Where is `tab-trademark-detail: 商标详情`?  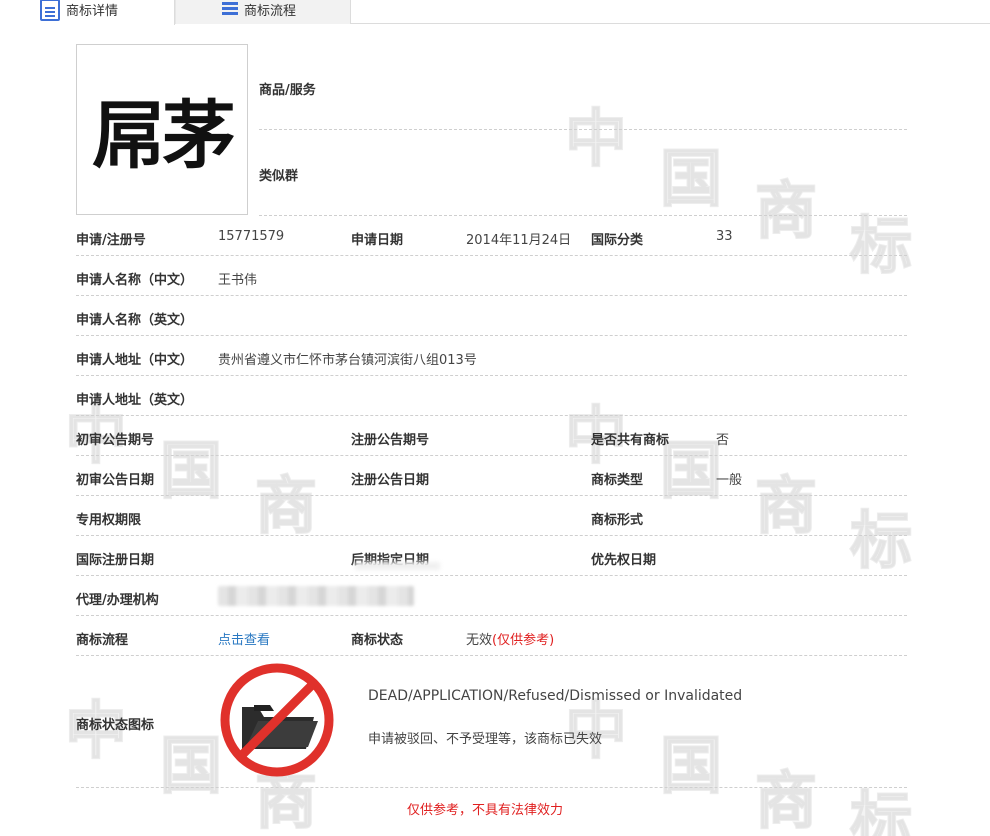 tab-trademark-detail: 商标详情 is located at coordinates (87, 12).